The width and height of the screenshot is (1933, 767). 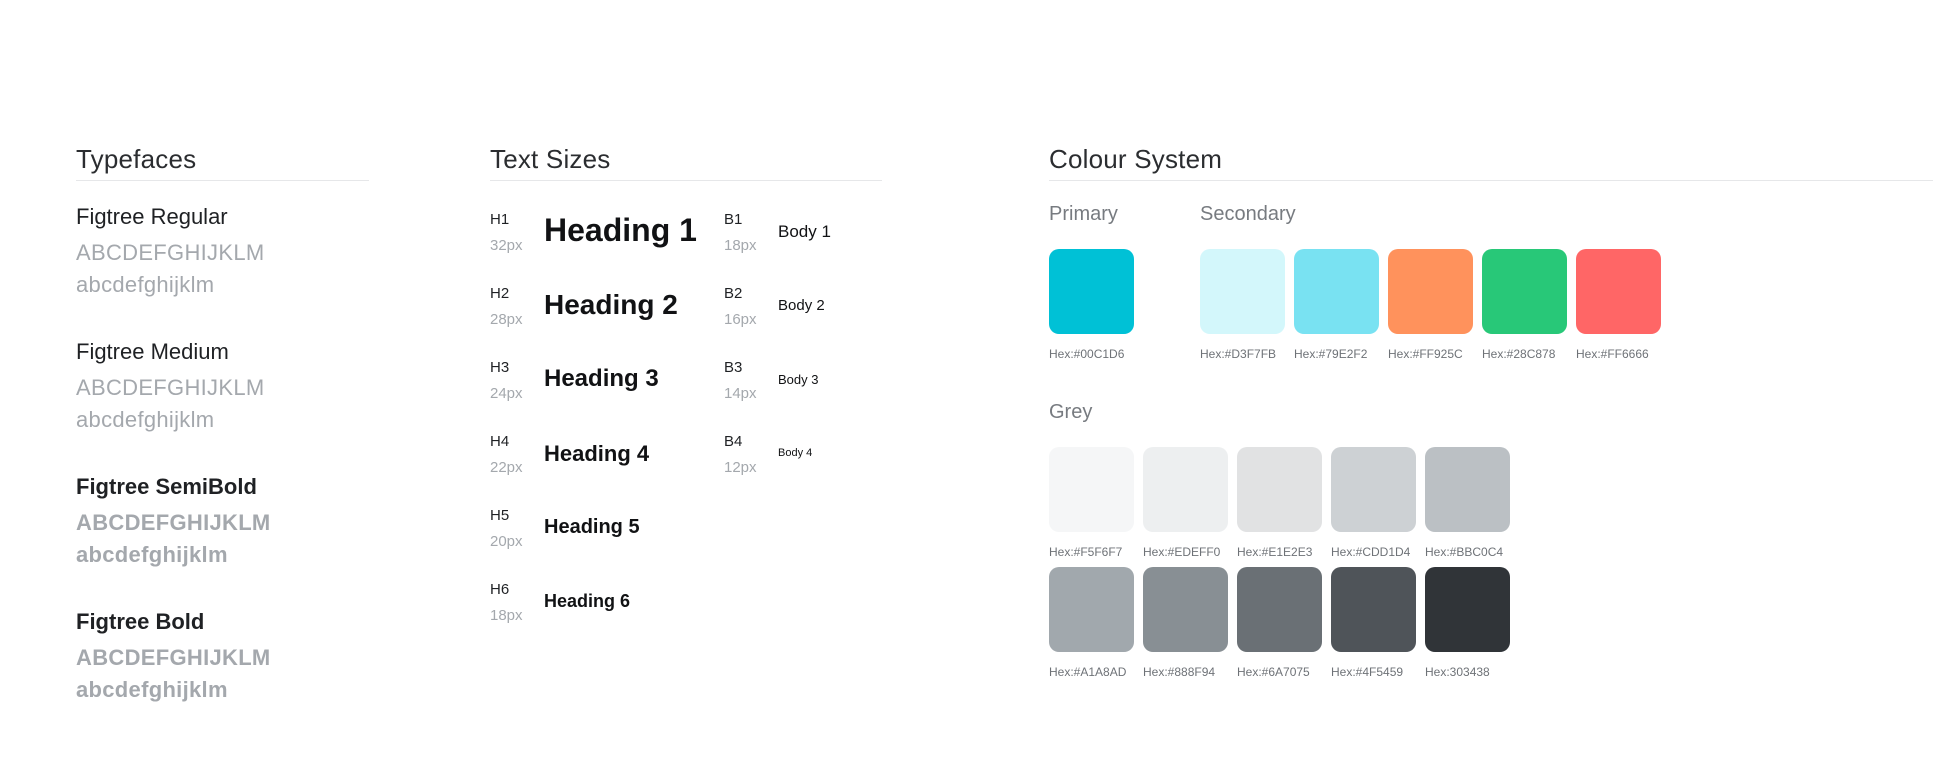 I want to click on body-size: 18px, so click(x=740, y=245).